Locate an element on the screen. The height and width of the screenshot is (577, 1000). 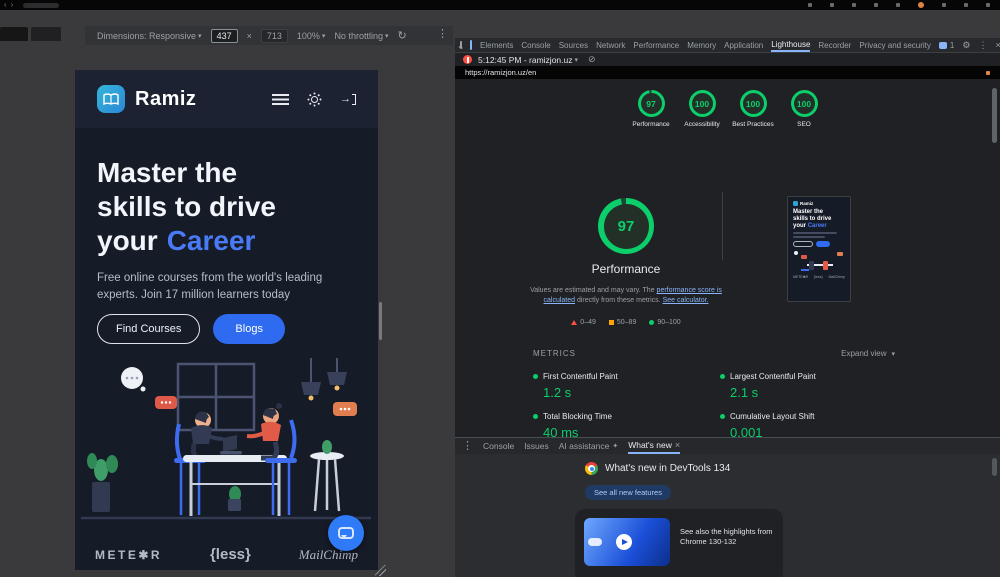
gear-icon: ⚙ is located at coordinates (966, 45).